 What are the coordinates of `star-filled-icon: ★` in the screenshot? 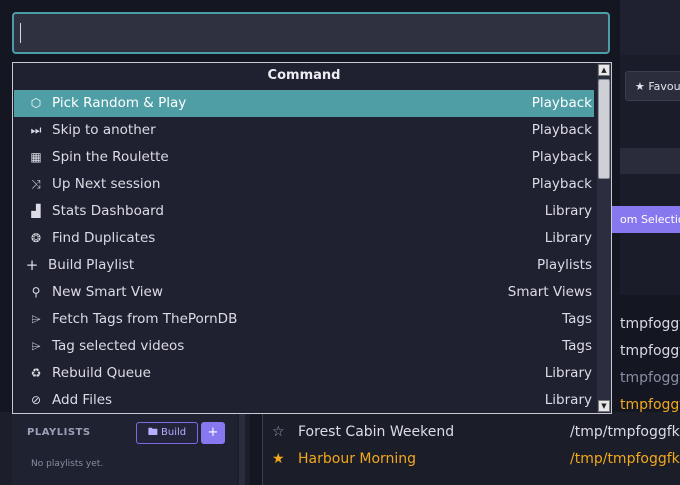 It's located at (278, 459).